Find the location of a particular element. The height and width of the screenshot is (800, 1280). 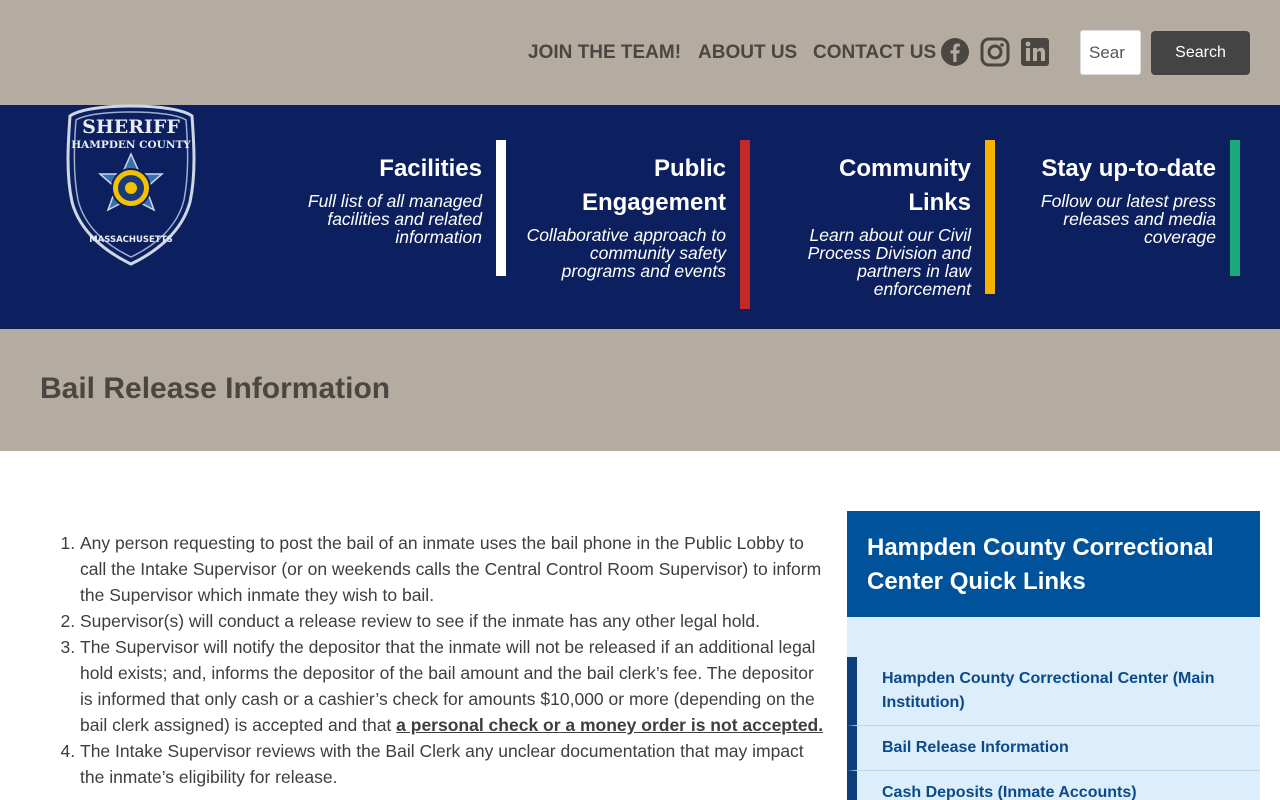

page-title: Bail Release Information is located at coordinates (215, 388).